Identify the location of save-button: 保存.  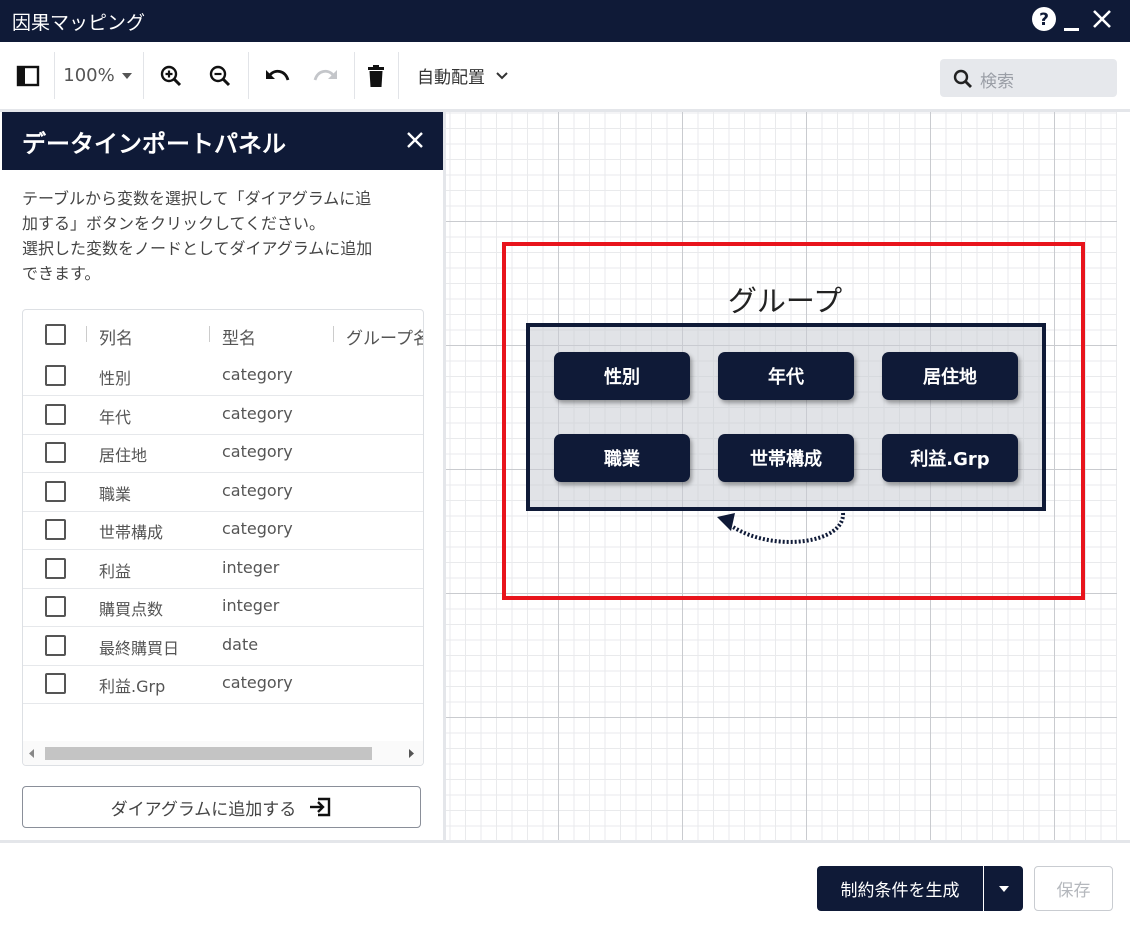
(1073, 888).